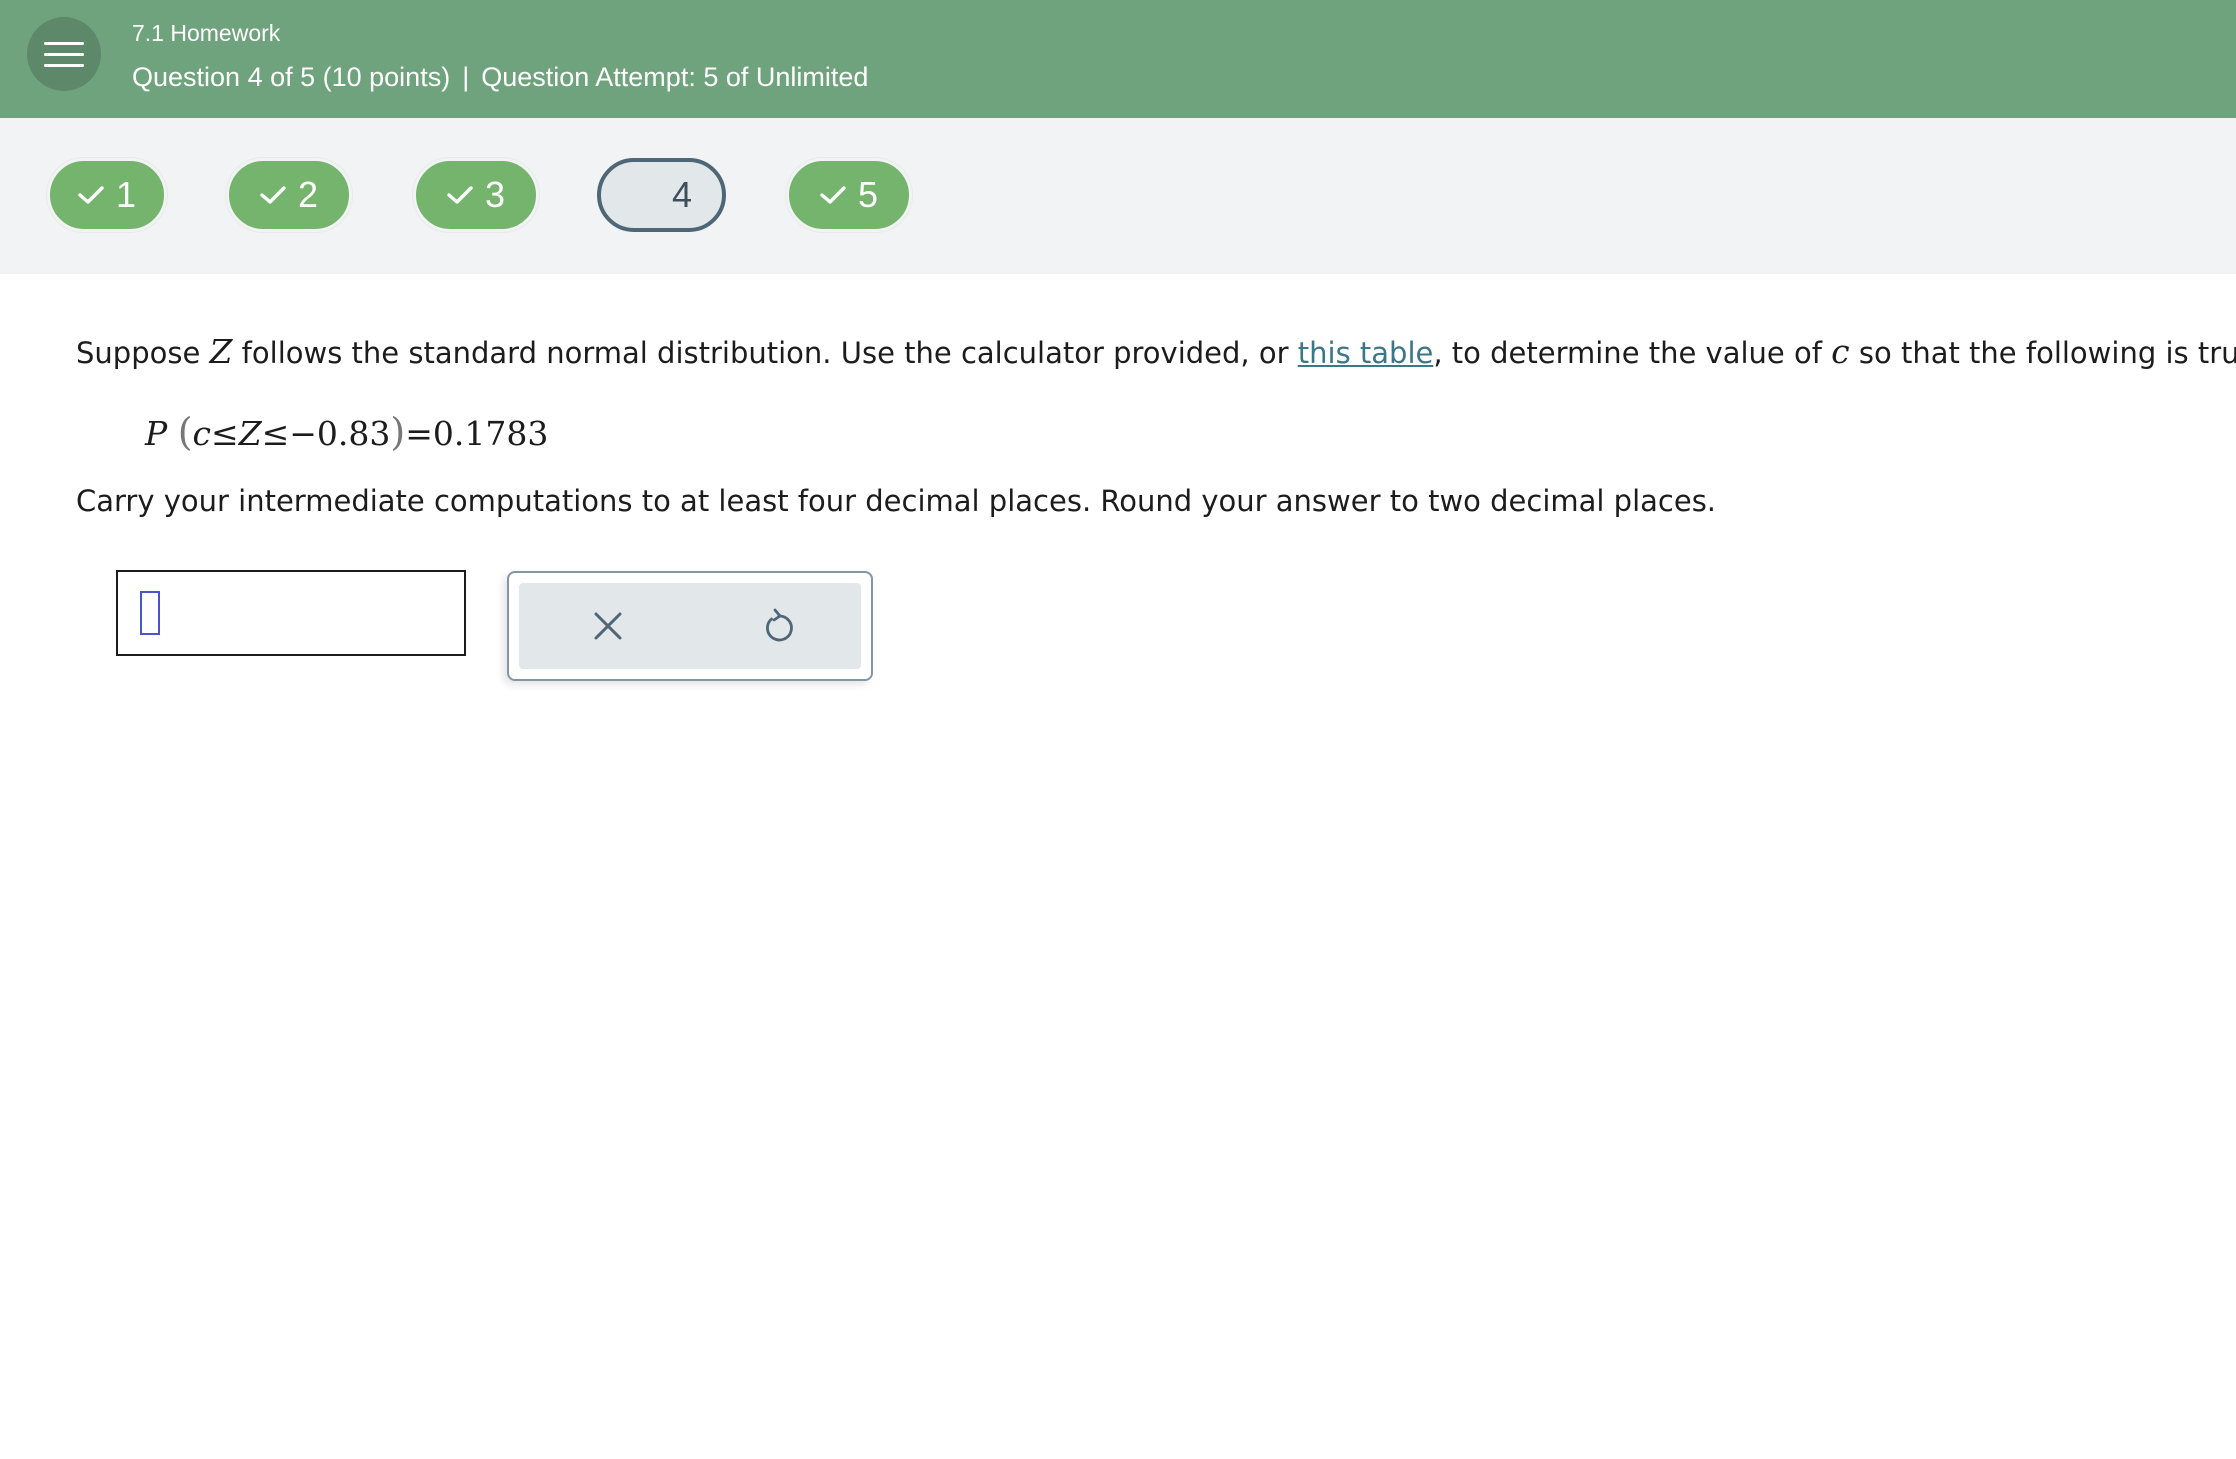 Image resolution: width=2236 pixels, height=1459 pixels. Describe the element at coordinates (495, 194) in the screenshot. I see `question-nav-label: 3` at that location.